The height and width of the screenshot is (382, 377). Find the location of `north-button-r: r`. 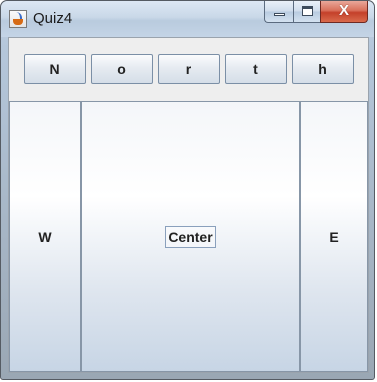

north-button-r: r is located at coordinates (188, 69).